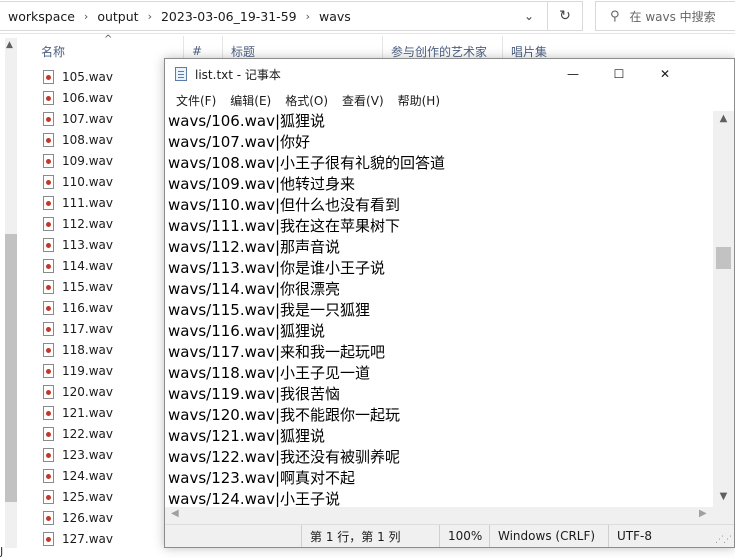 The width and height of the screenshot is (735, 558). I want to click on text-line: wavs/121.wav|狐狸说, so click(246, 436).